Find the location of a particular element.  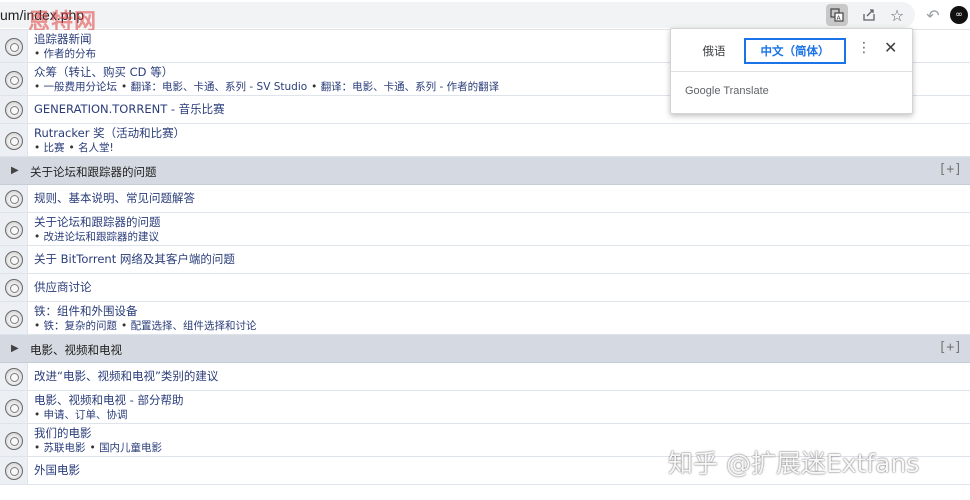

forum-row: 规则、基本说明、常见问题解答 is located at coordinates (485, 199).